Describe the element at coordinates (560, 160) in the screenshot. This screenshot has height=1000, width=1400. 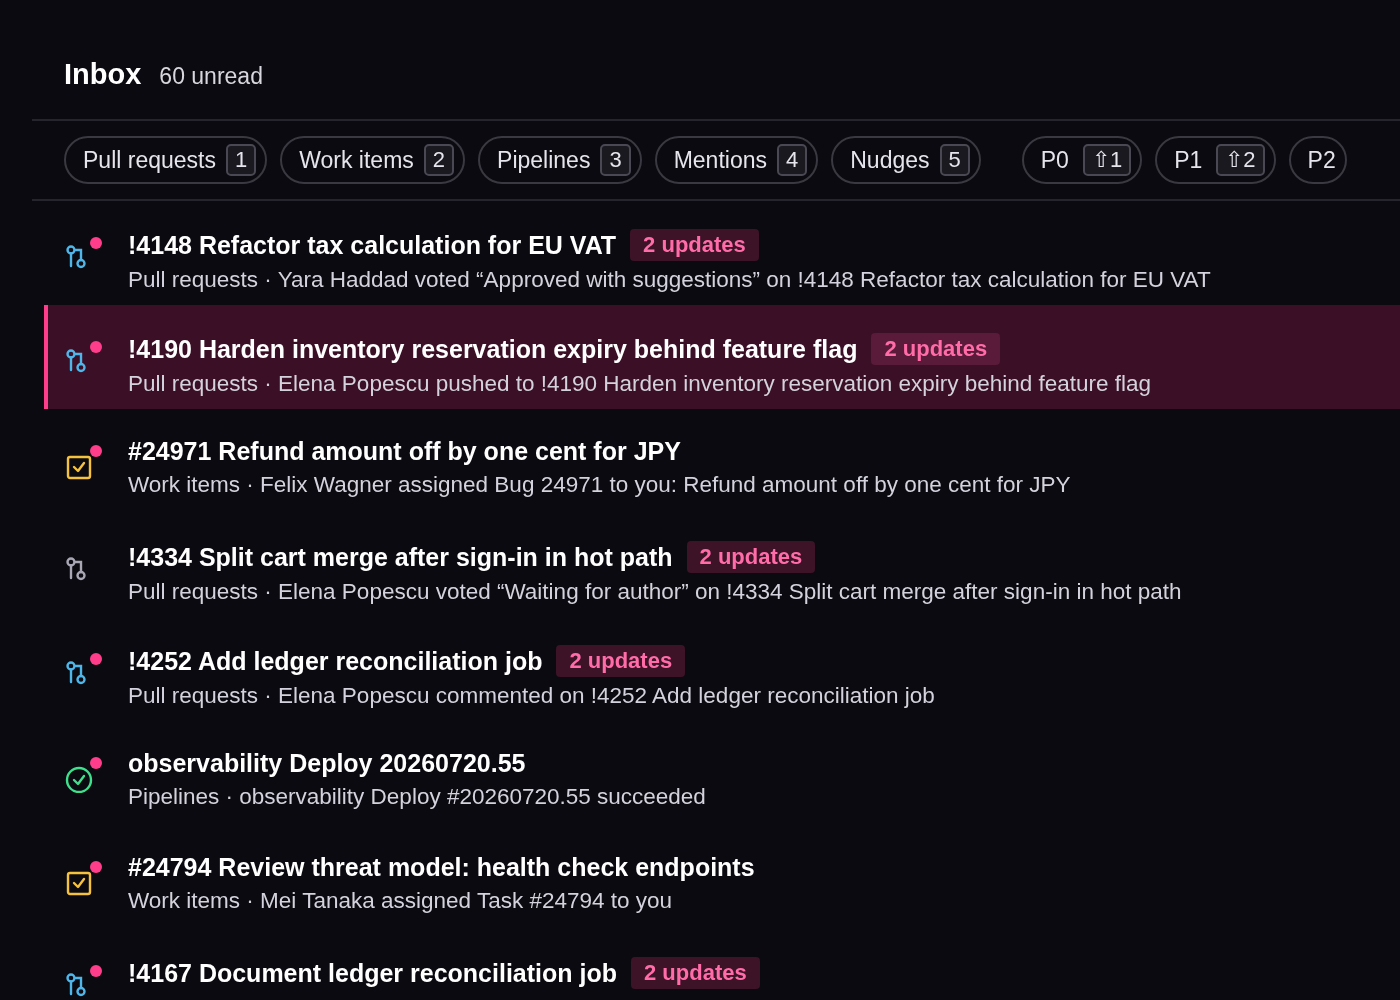
I see `filter-chip: Pipelines 3` at that location.